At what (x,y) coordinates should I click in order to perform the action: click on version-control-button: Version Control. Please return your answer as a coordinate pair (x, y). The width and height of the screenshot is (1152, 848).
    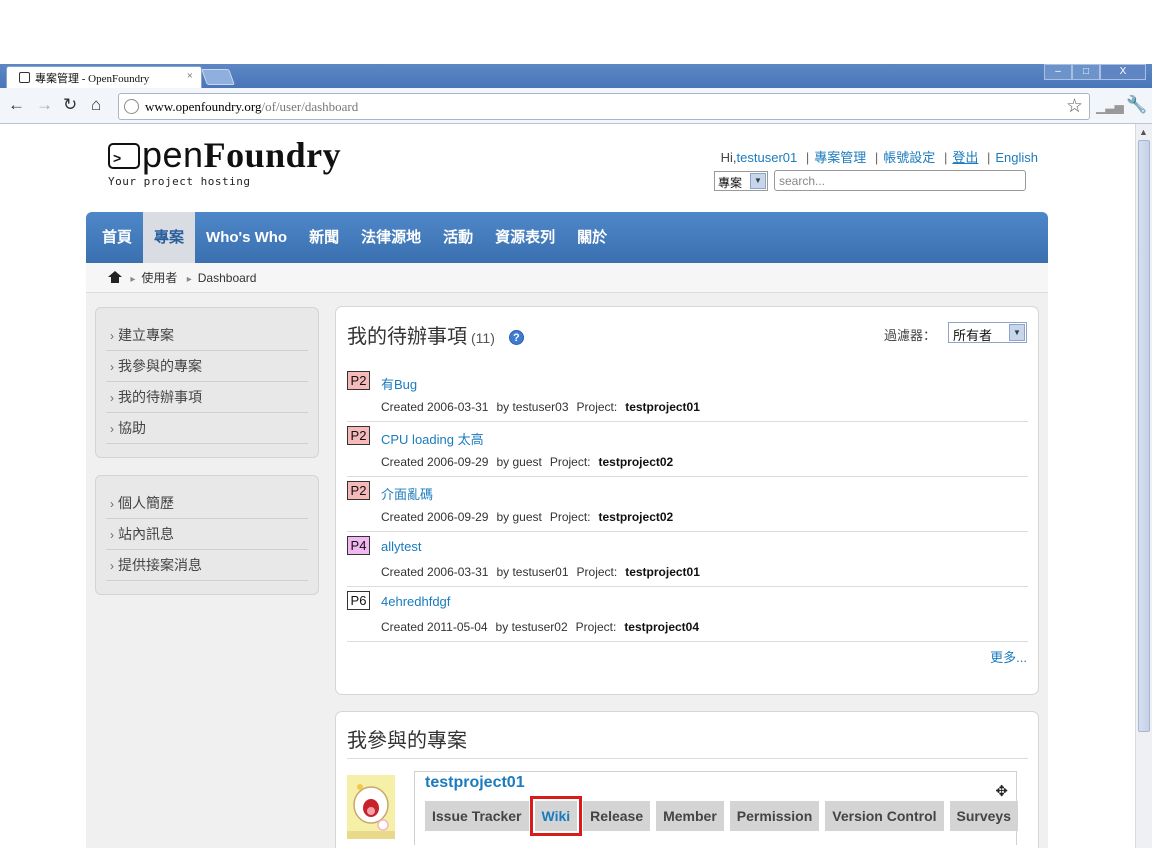
    Looking at the image, I should click on (884, 816).